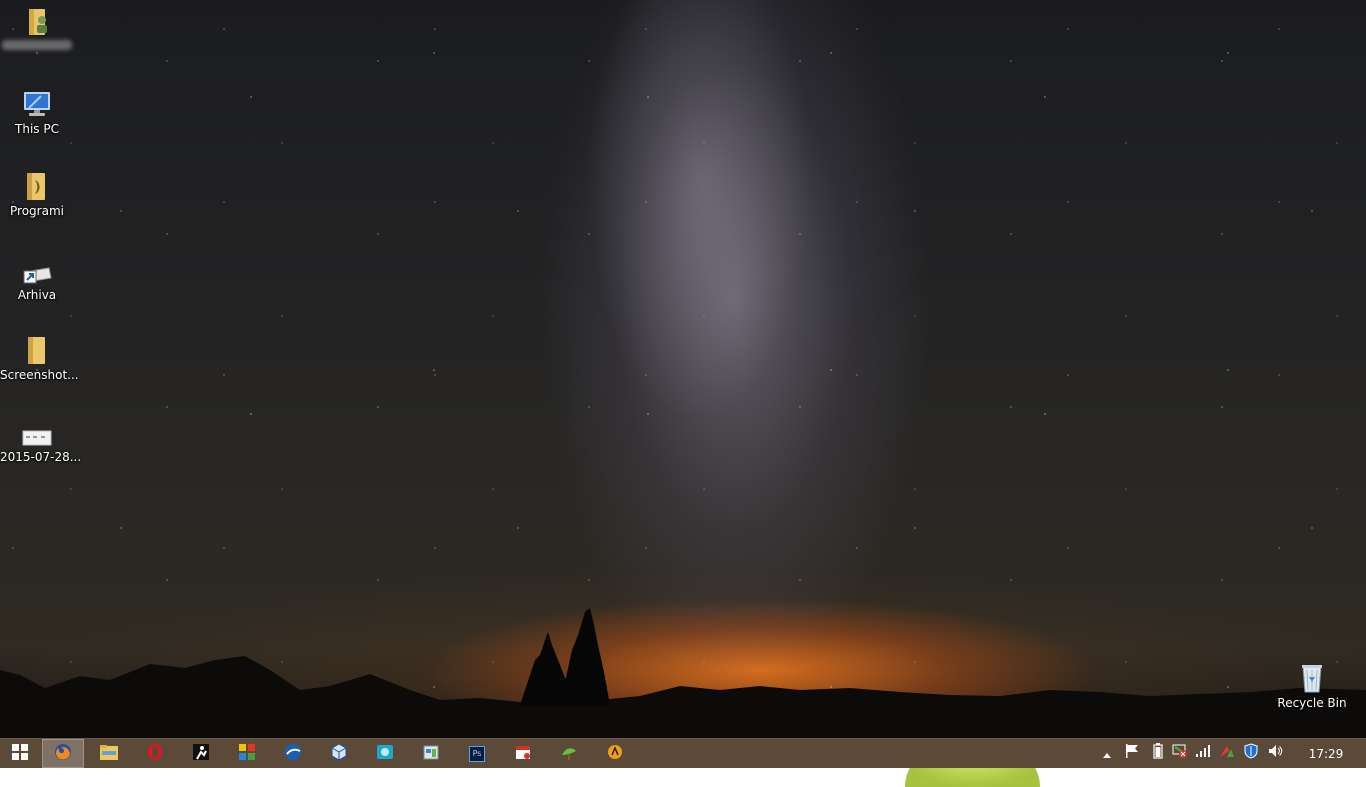 This screenshot has height=787, width=1366. I want to click on recycle-bin-icon, so click(1312, 678).